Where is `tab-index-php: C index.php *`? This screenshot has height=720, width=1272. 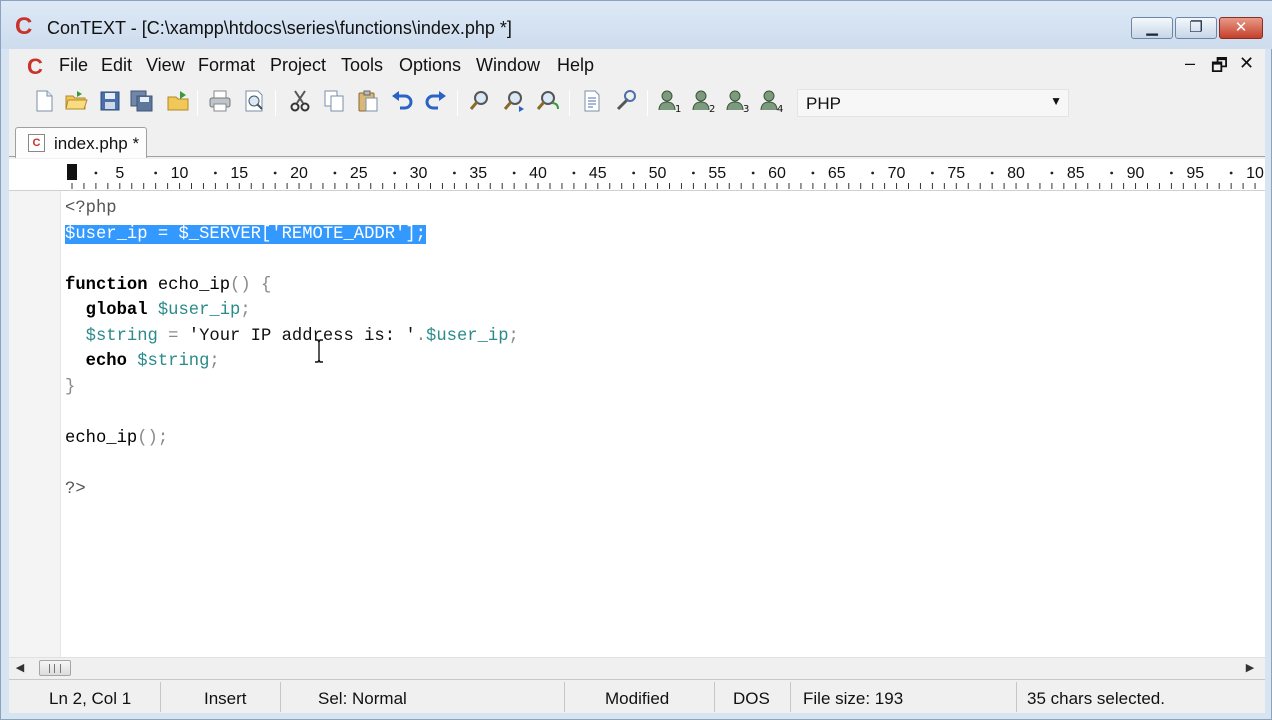 tab-index-php: C index.php * is located at coordinates (81, 142).